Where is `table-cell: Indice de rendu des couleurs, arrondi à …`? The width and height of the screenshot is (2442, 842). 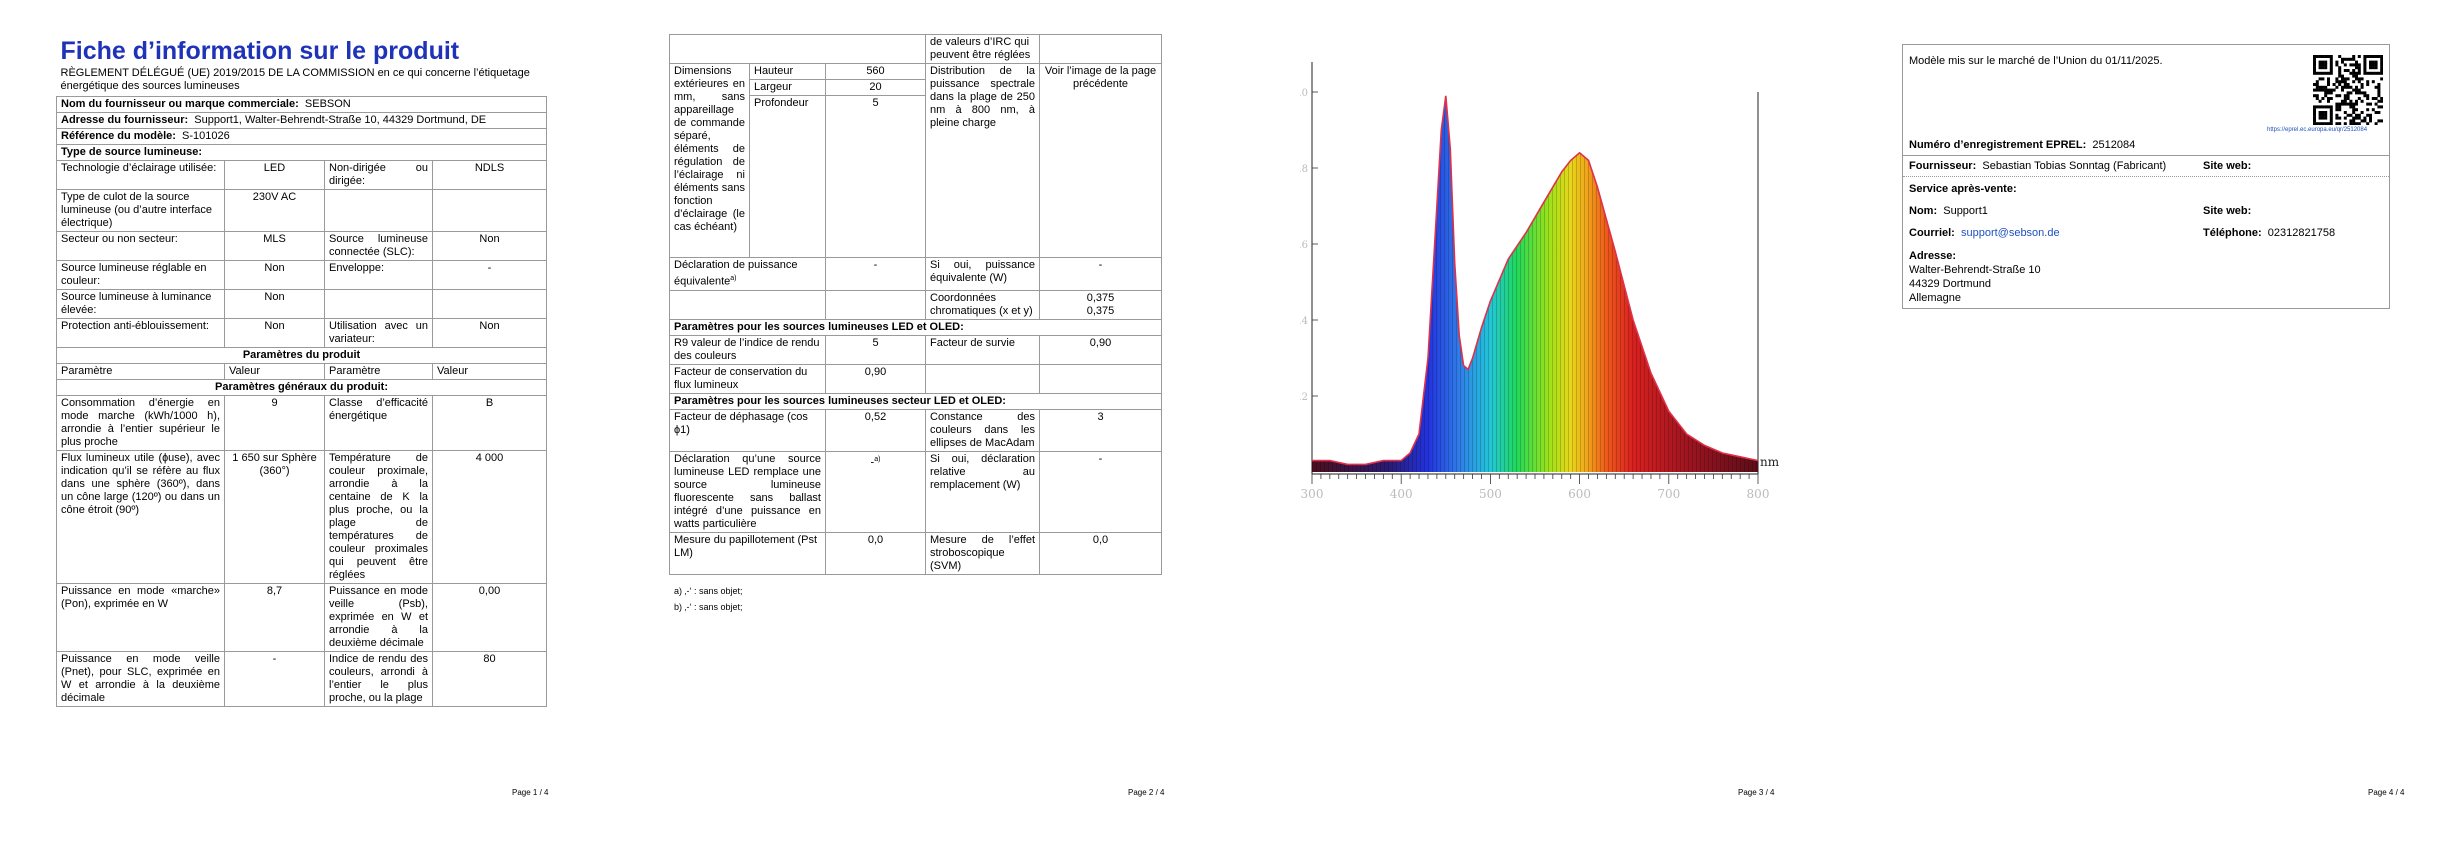 table-cell: Indice de rendu des couleurs, arrondi à … is located at coordinates (378, 679).